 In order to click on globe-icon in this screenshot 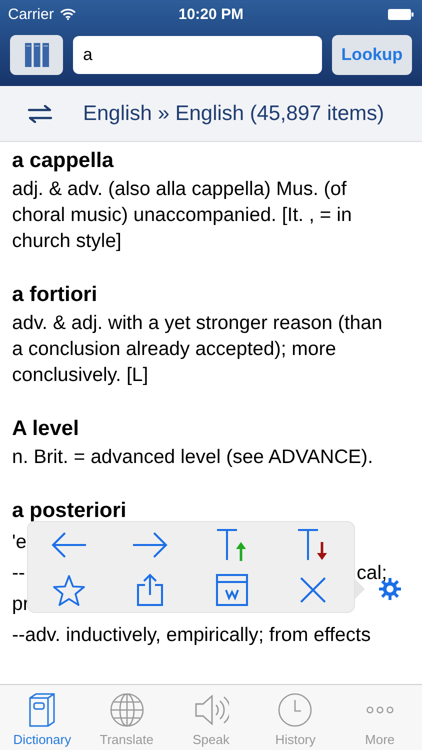, I will do `click(126, 710)`.